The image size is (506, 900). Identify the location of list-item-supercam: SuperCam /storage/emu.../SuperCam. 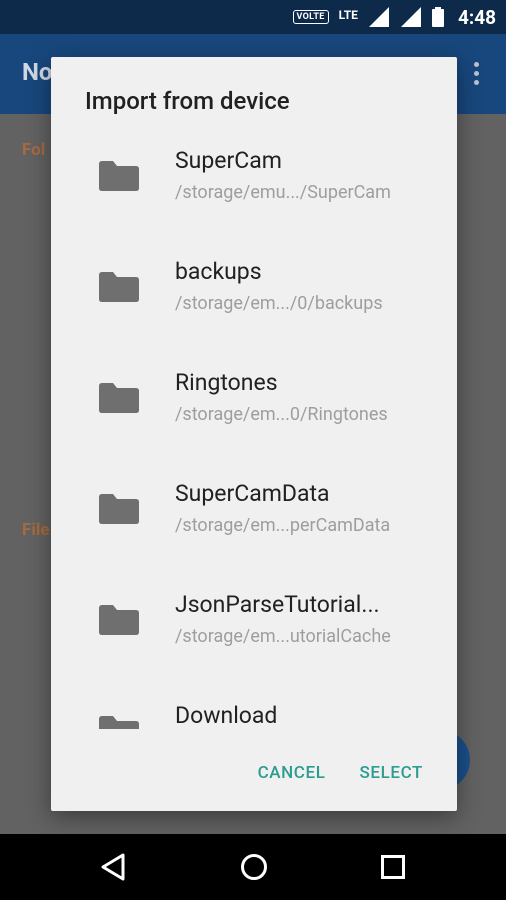
(254, 184).